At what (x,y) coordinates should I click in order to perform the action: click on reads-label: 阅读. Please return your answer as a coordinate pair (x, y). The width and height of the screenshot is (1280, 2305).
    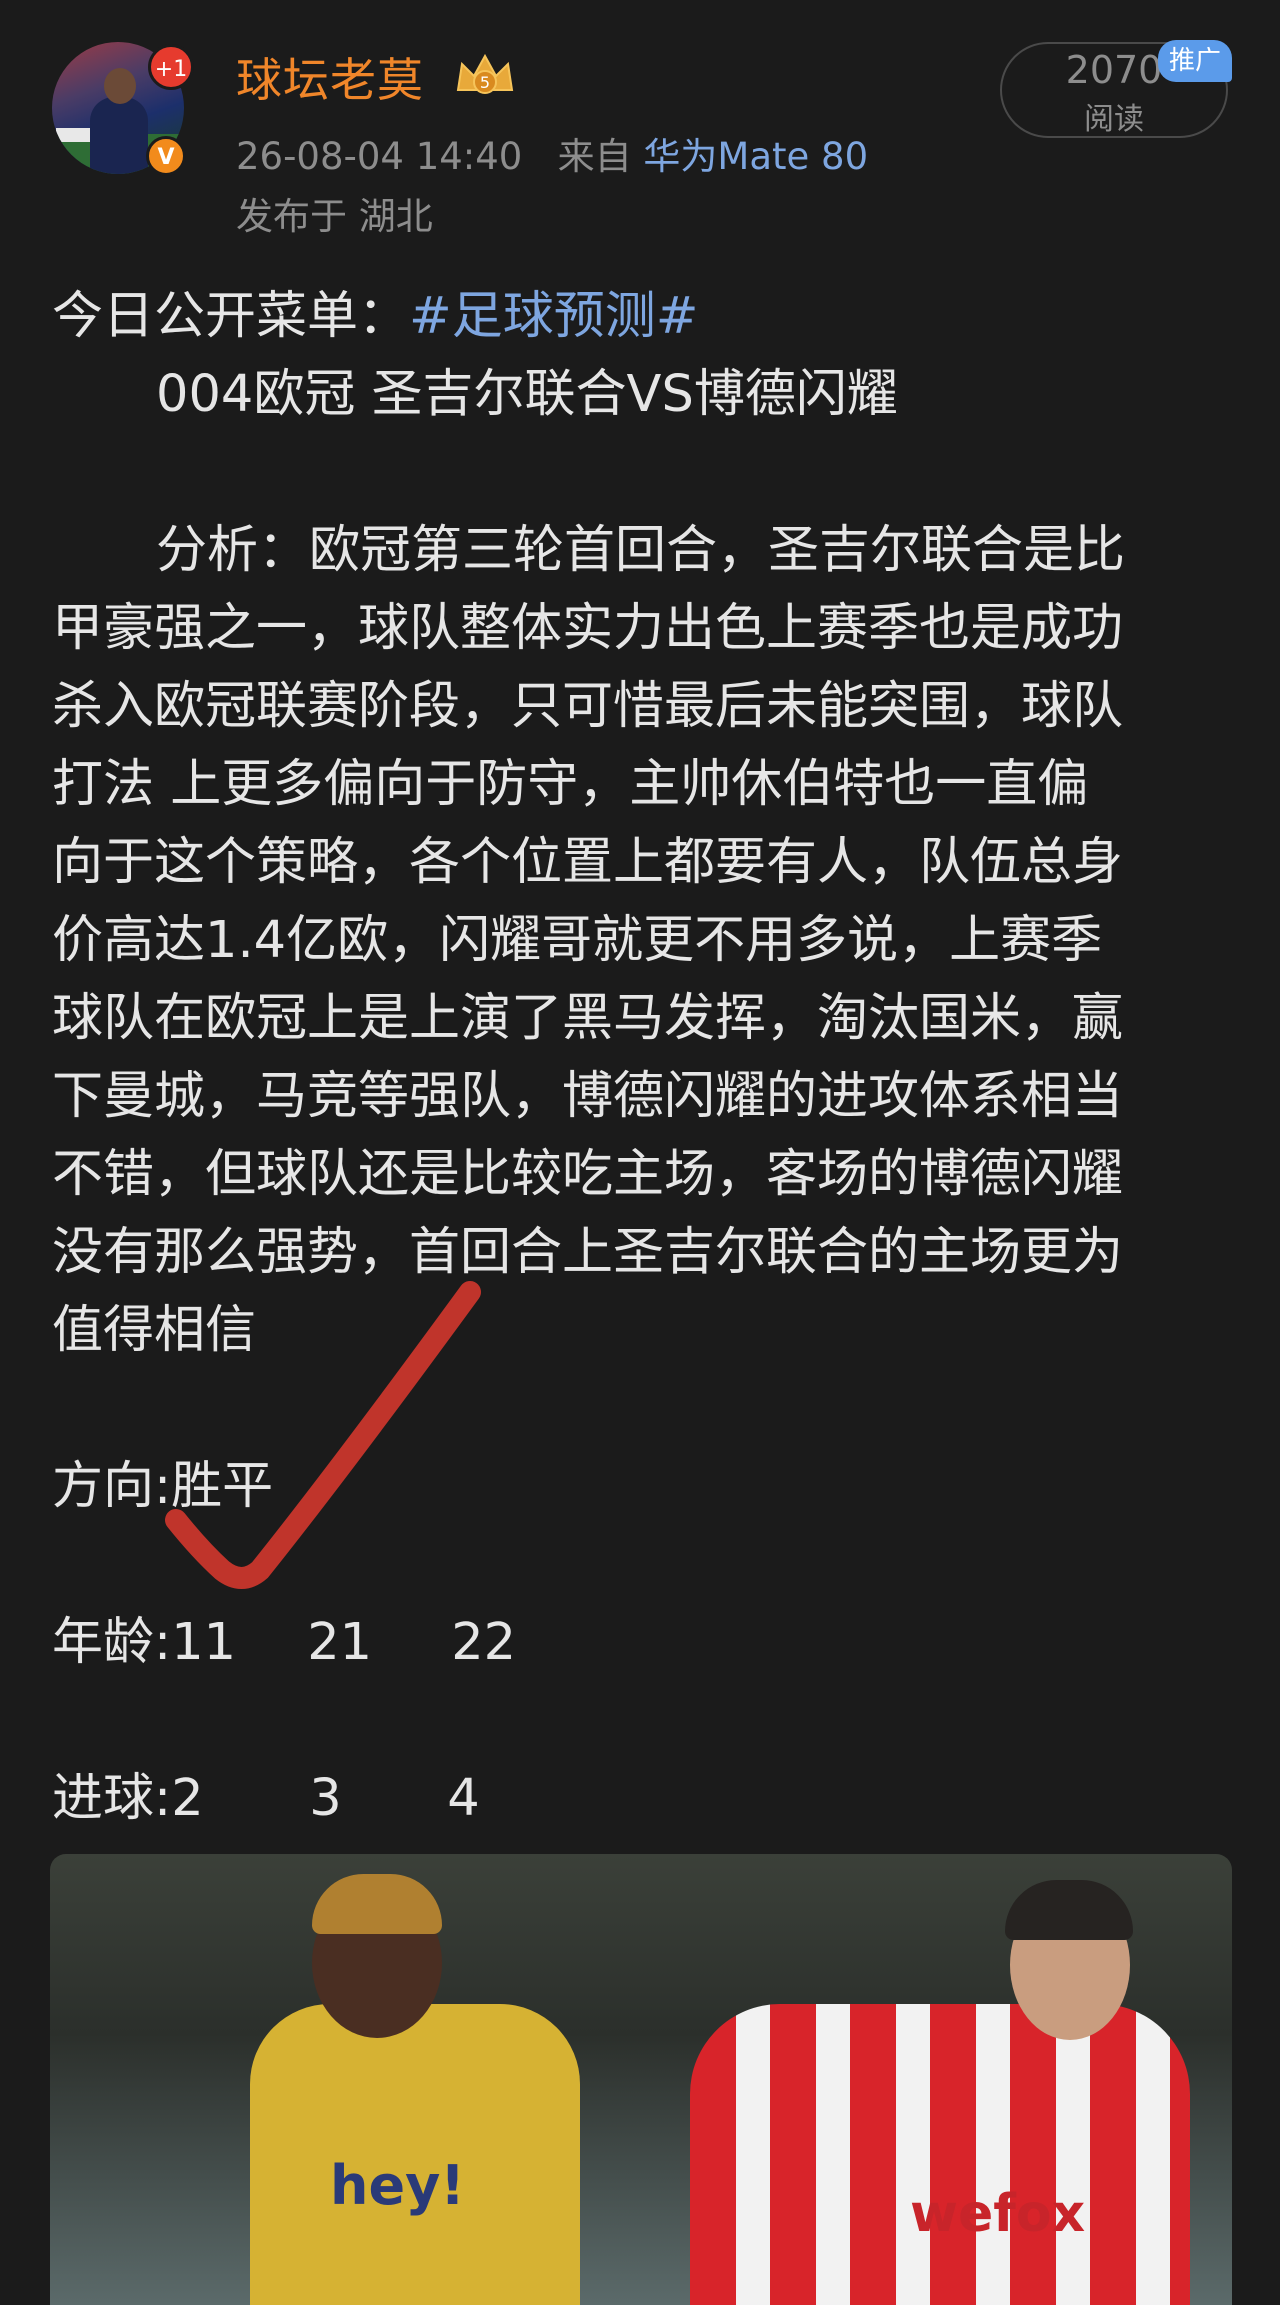
    Looking at the image, I should click on (1114, 119).